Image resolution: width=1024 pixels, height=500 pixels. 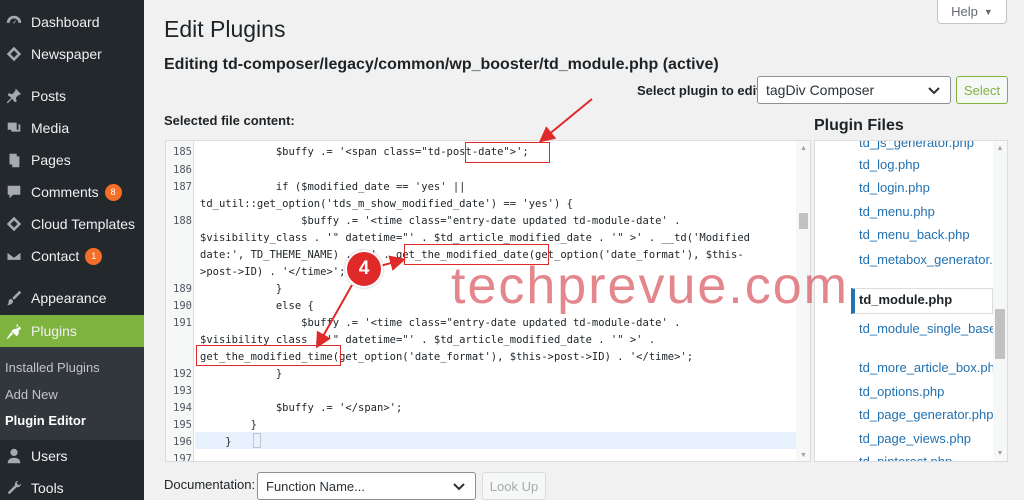 What do you see at coordinates (69, 298) in the screenshot?
I see `sidebar-item-label: Appearance` at bounding box center [69, 298].